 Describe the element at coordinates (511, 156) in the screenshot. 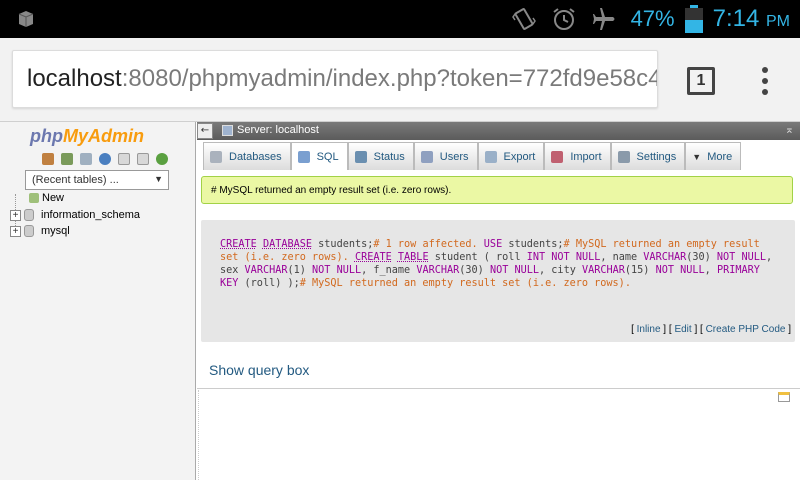

I see `tab-export: Export` at that location.